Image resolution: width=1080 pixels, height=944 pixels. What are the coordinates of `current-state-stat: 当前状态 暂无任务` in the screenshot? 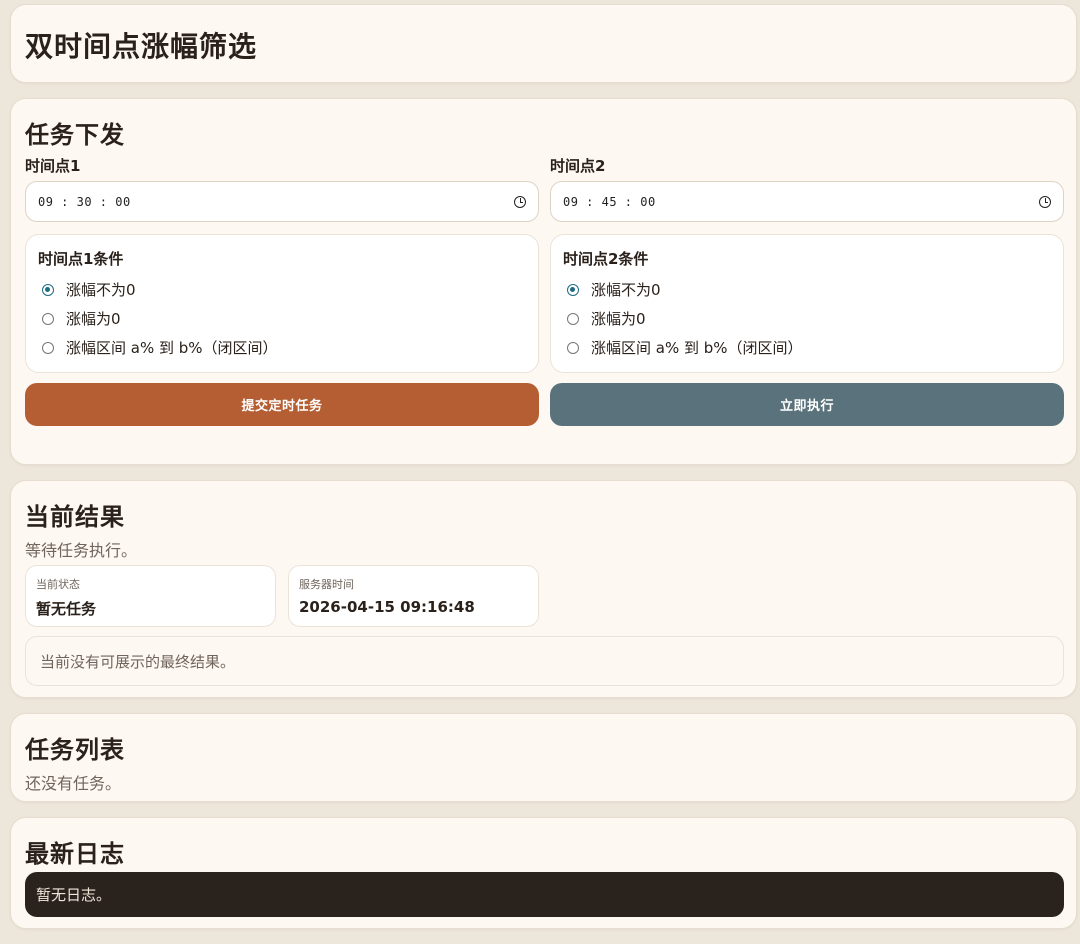 It's located at (150, 596).